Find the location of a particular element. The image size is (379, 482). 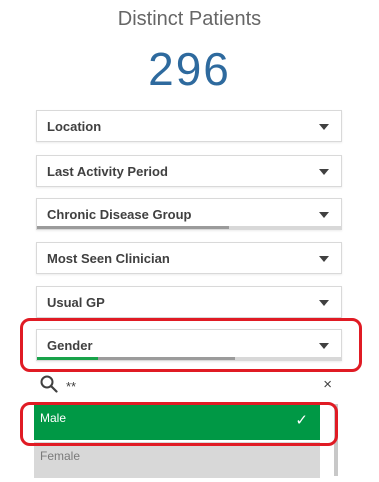

filter-last-activity-period: Last Activity Period is located at coordinates (189, 171).